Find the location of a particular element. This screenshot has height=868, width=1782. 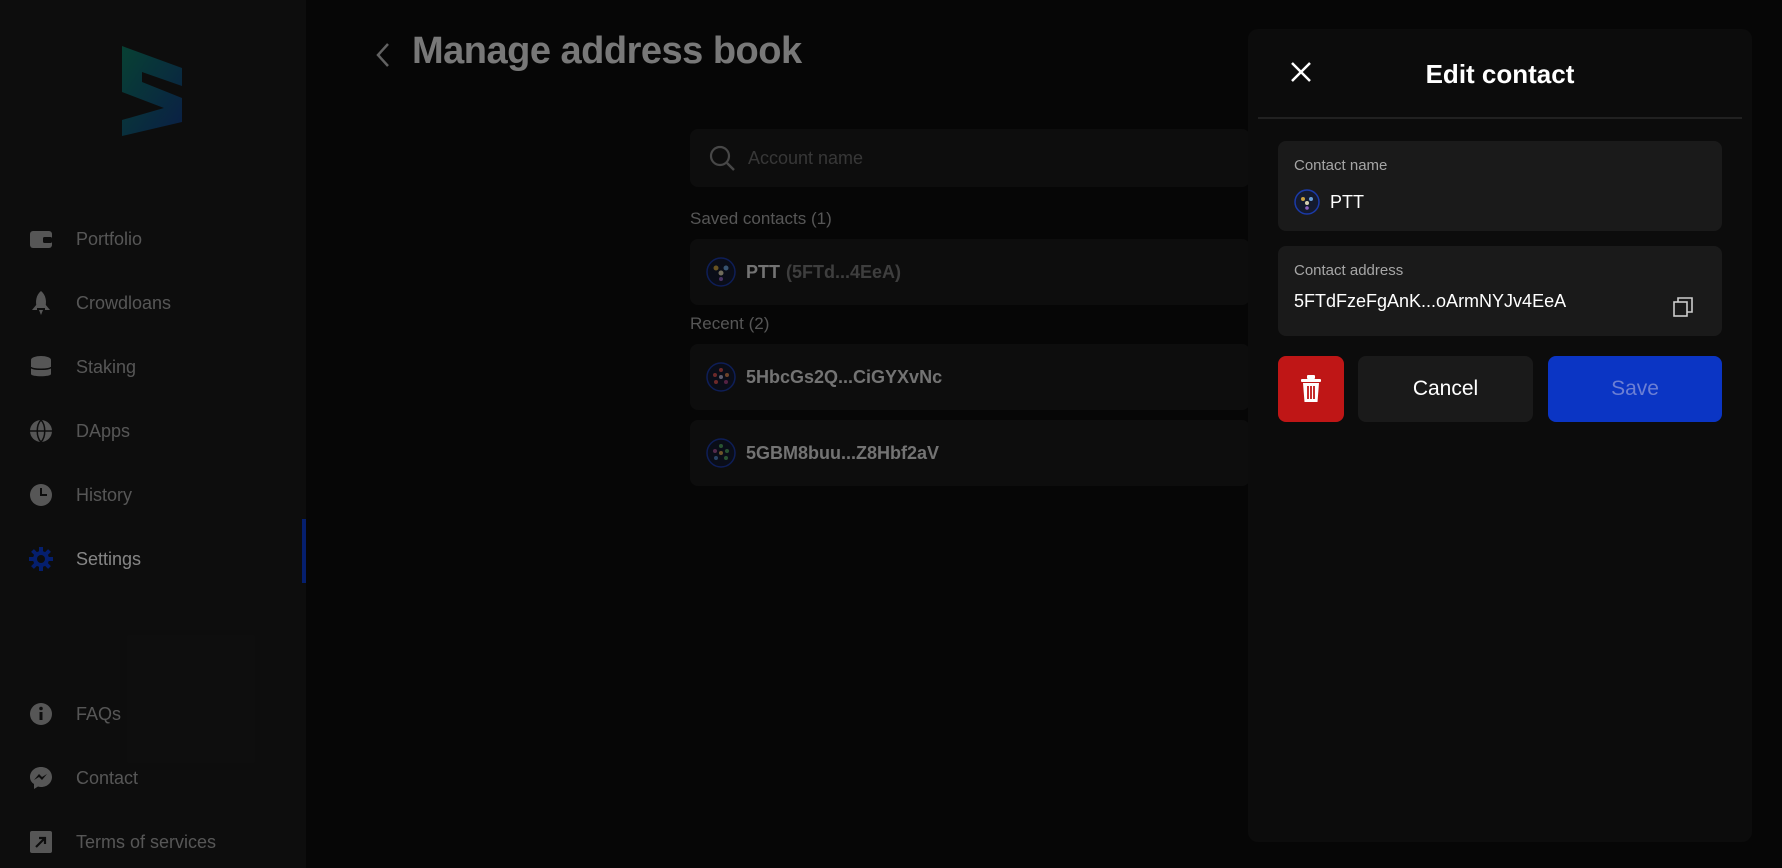

delete-button is located at coordinates (1311, 389).